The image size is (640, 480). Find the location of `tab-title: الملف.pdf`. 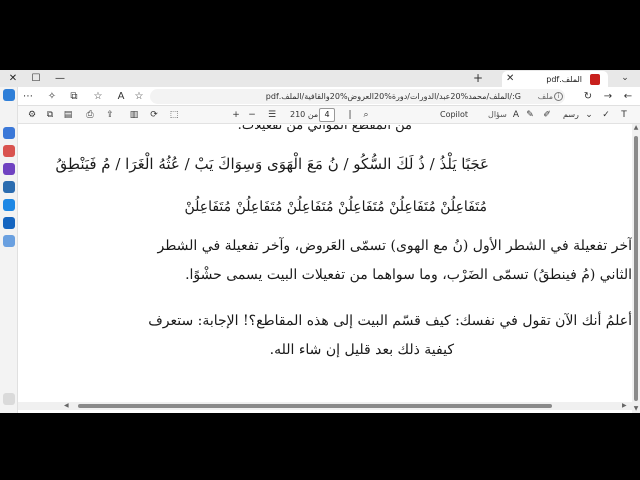

tab-title: الملف.pdf is located at coordinates (564, 79).